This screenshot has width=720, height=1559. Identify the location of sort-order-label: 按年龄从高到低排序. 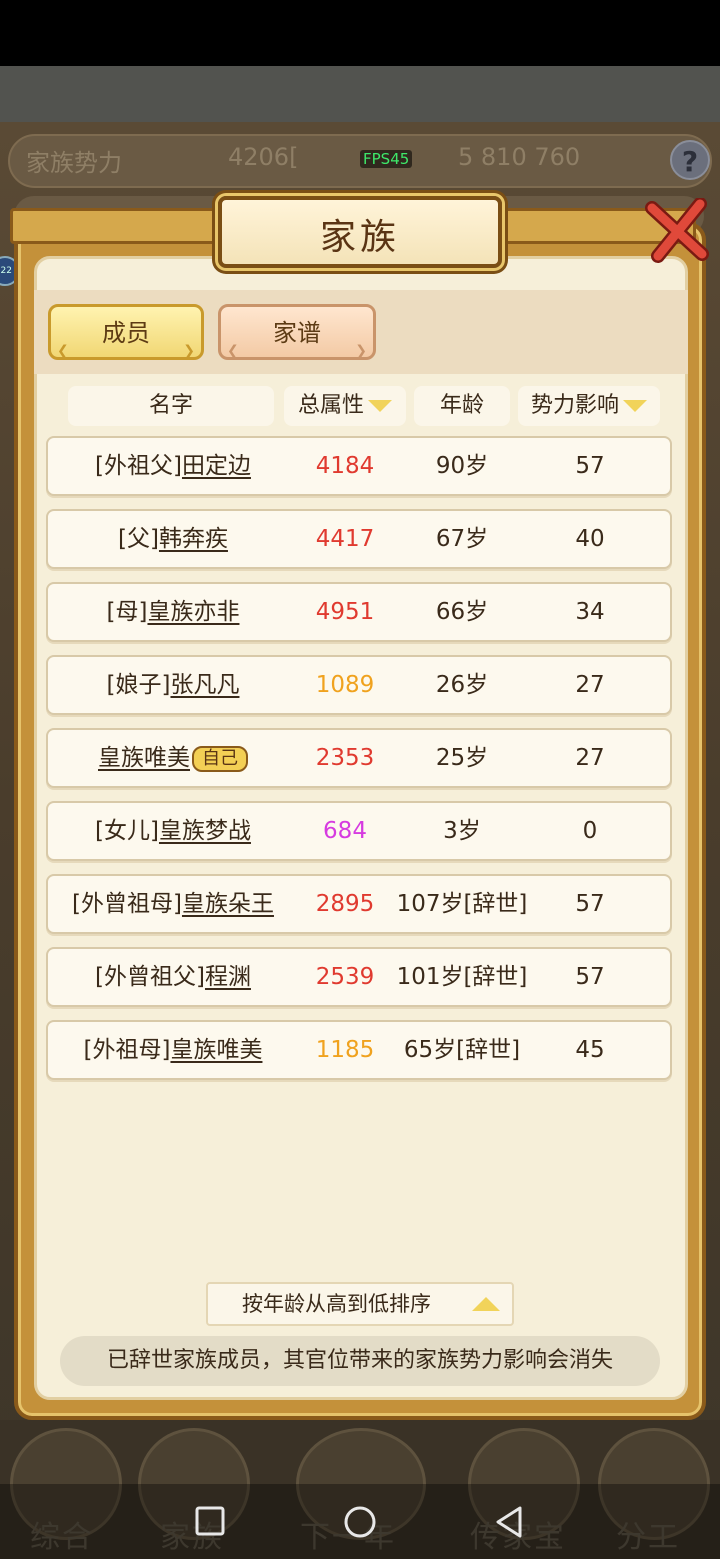
(336, 1304).